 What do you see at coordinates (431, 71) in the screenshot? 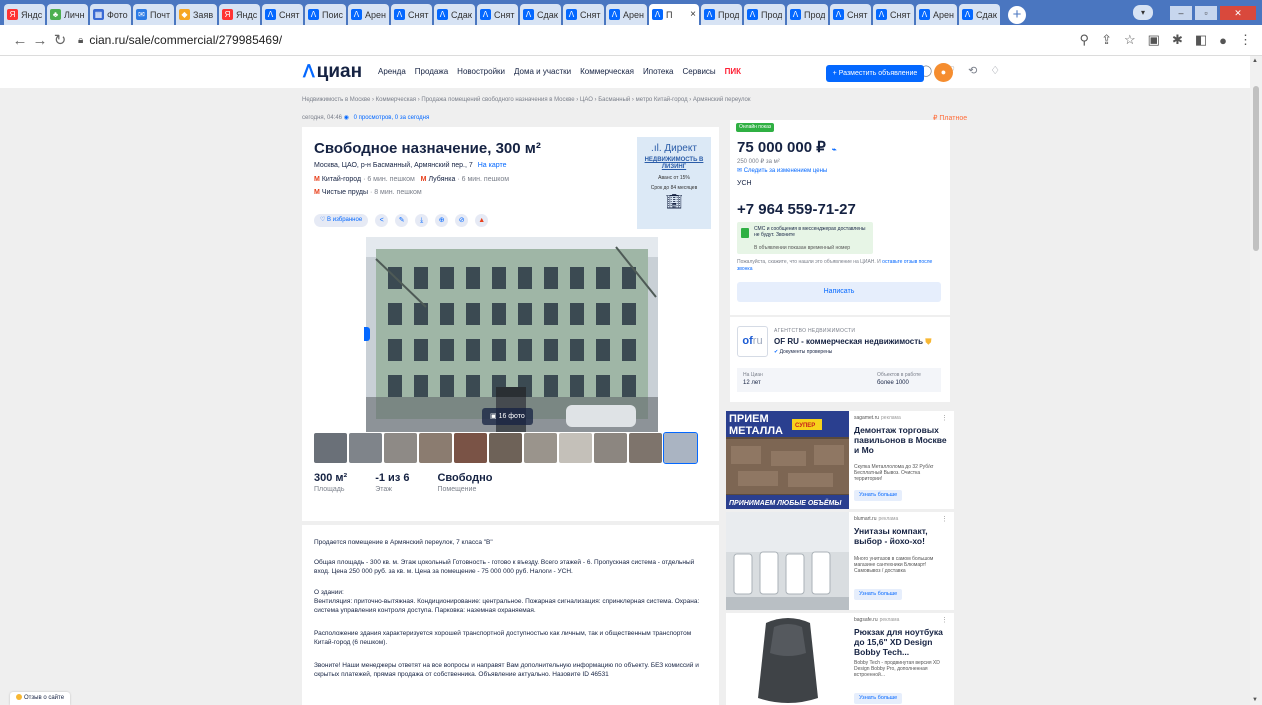
I see `nav-sale: Продажа` at bounding box center [431, 71].